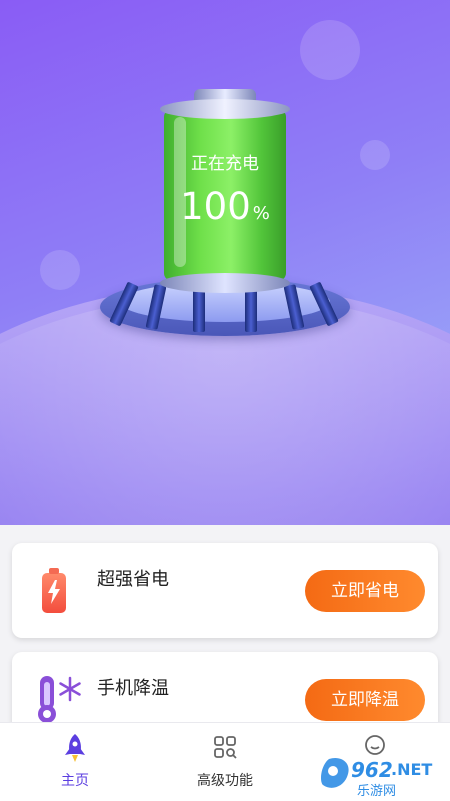  Describe the element at coordinates (372, 770) in the screenshot. I see `svg-text: 962` at that location.